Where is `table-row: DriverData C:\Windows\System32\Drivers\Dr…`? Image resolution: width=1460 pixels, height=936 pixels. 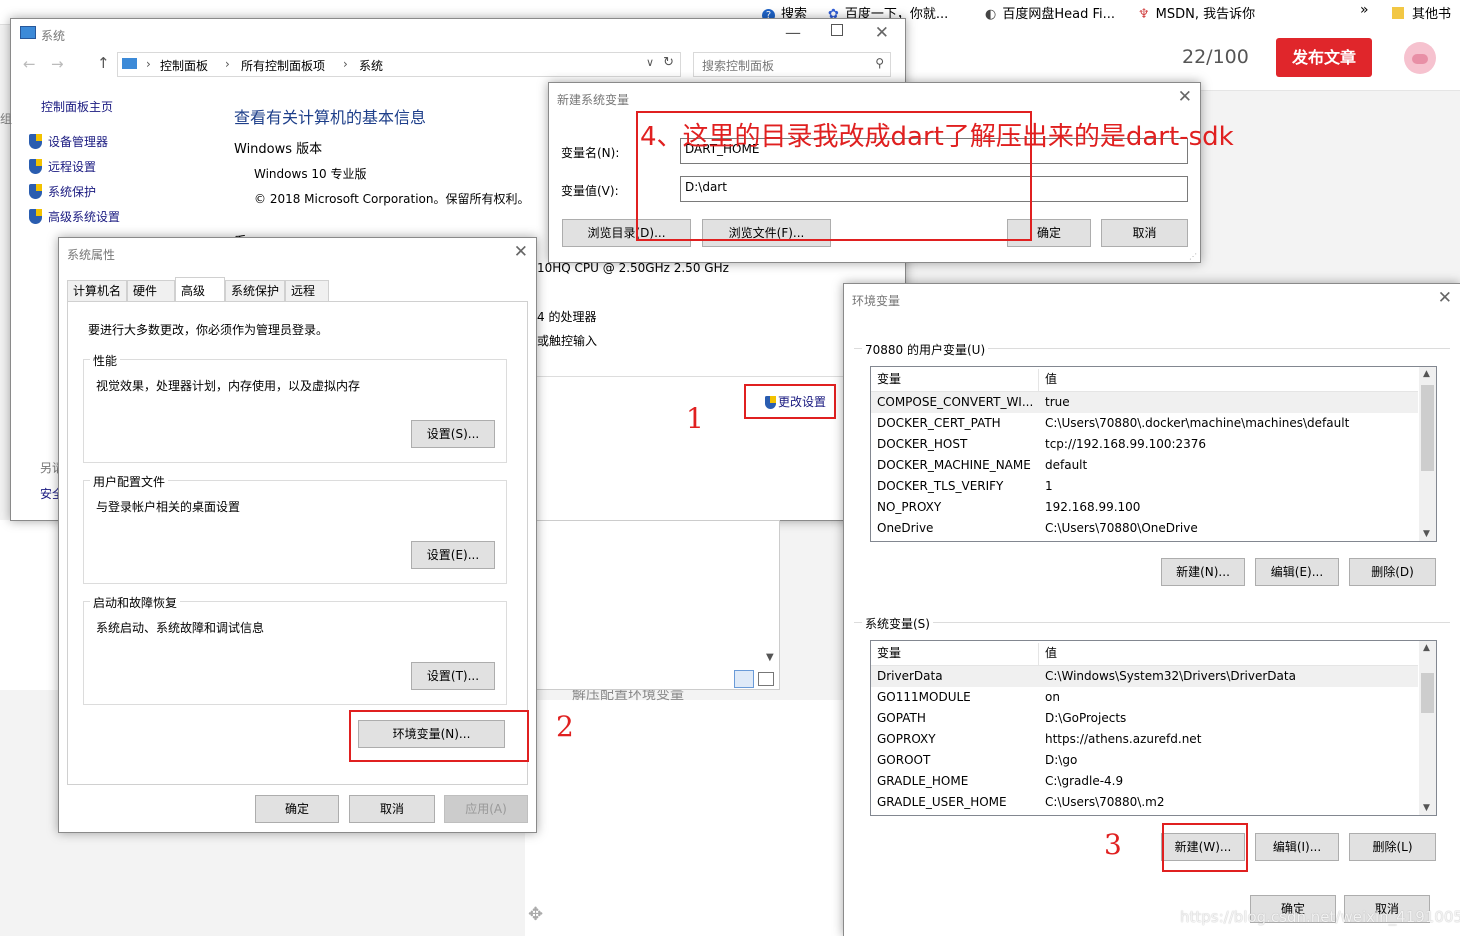
table-row: DriverData C:\Windows\System32\Drivers\Dr… is located at coordinates (1144, 676).